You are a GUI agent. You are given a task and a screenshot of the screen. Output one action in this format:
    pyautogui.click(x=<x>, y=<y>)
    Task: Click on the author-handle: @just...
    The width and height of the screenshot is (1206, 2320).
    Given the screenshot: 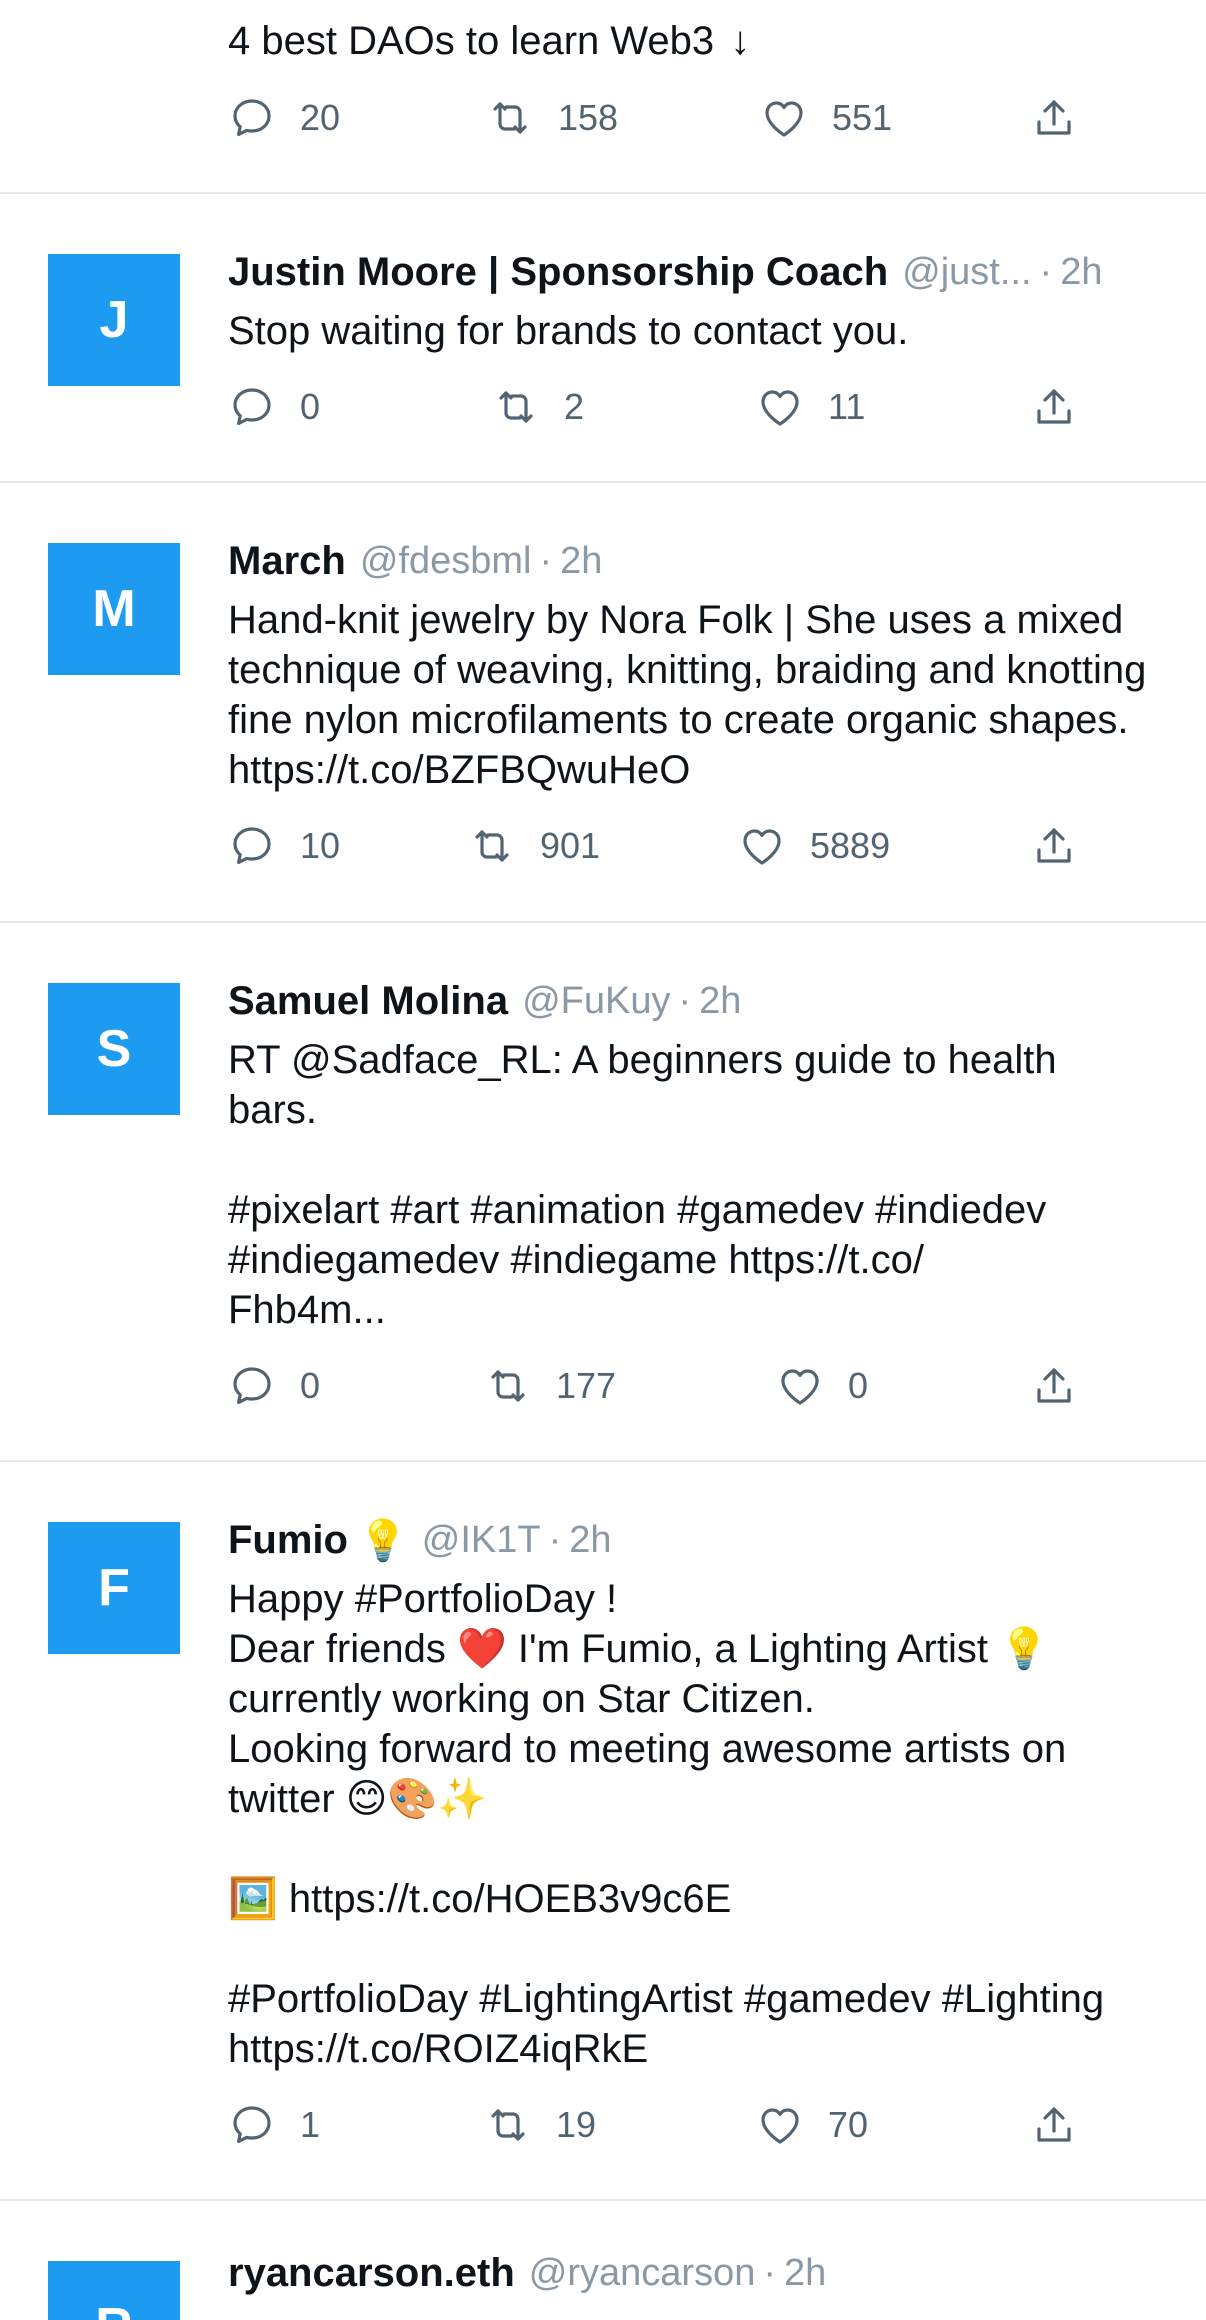 What is the action you would take?
    pyautogui.click(x=966, y=272)
    